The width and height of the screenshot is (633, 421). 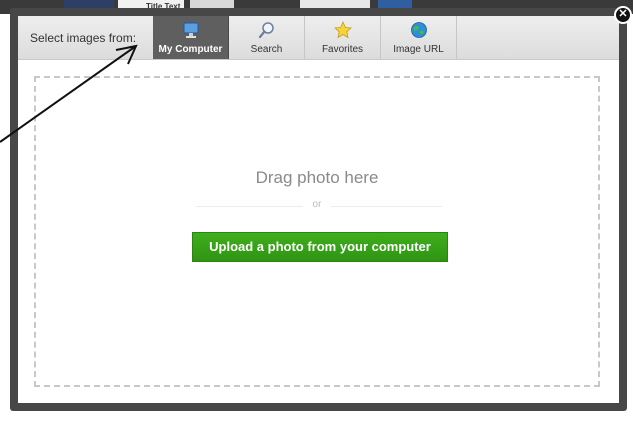 I want to click on tab-image-url: Image URL, so click(x=419, y=37).